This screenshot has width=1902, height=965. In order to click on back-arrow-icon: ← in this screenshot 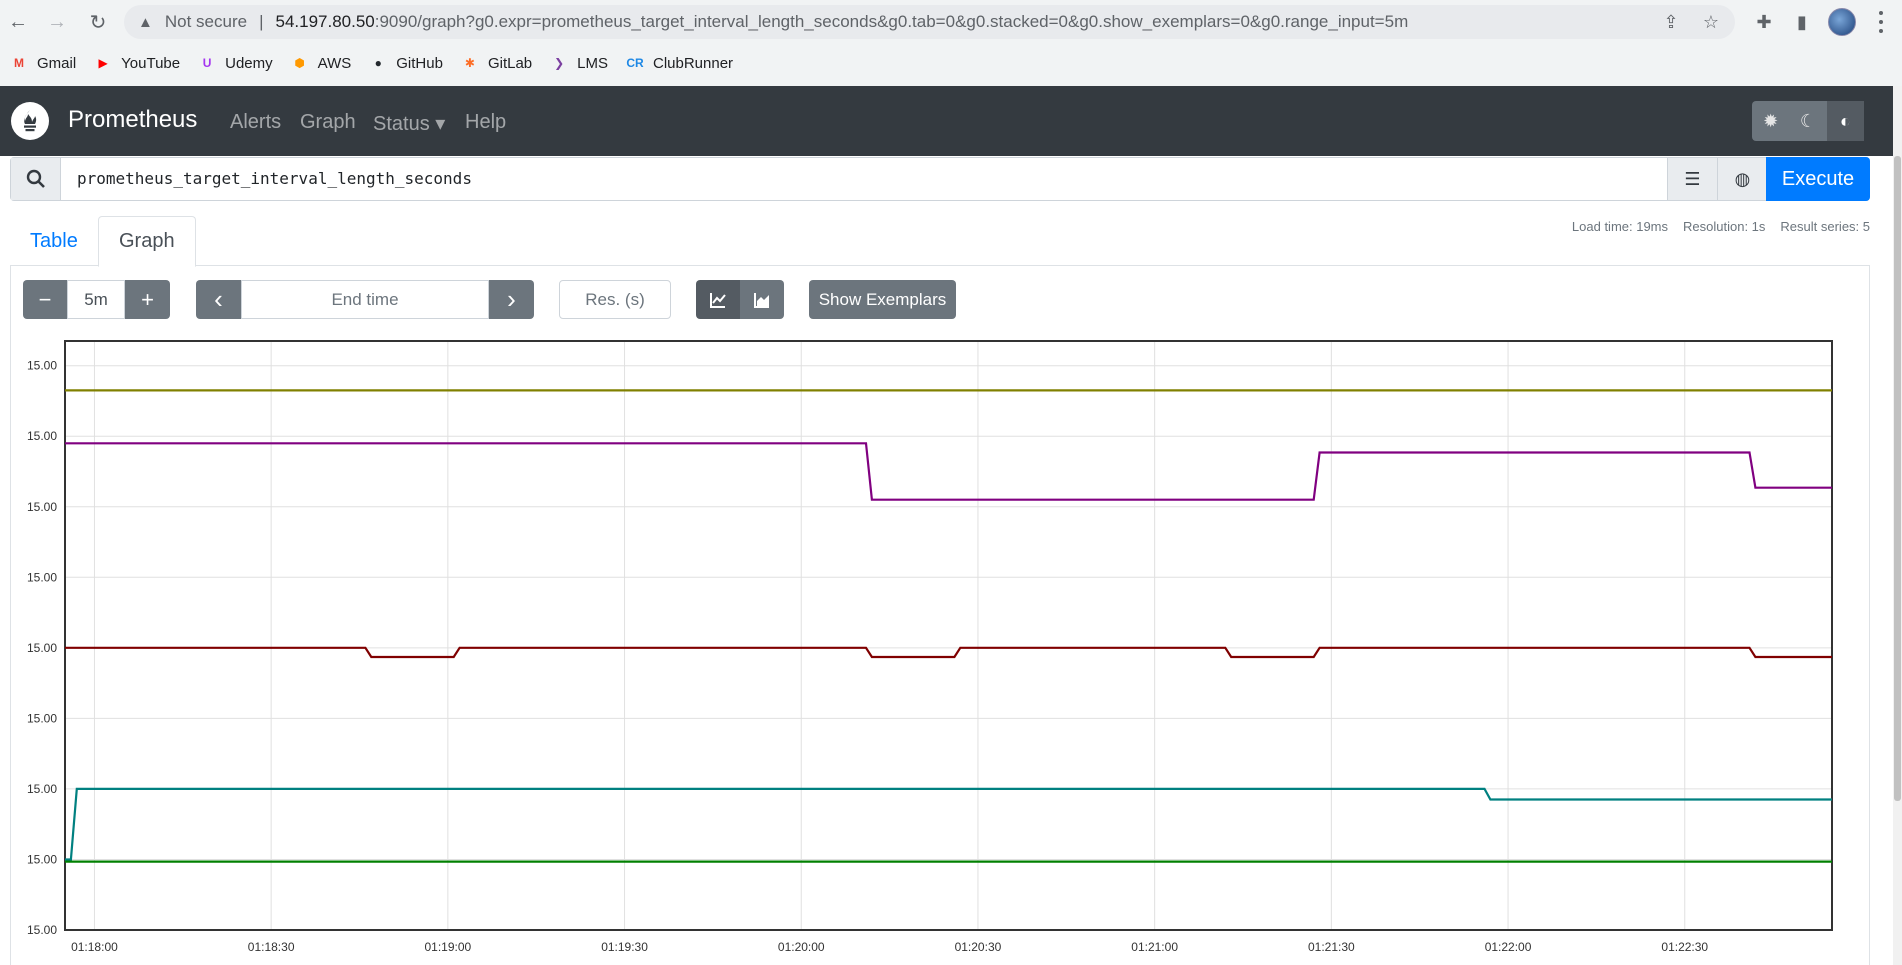, I will do `click(18, 22)`.